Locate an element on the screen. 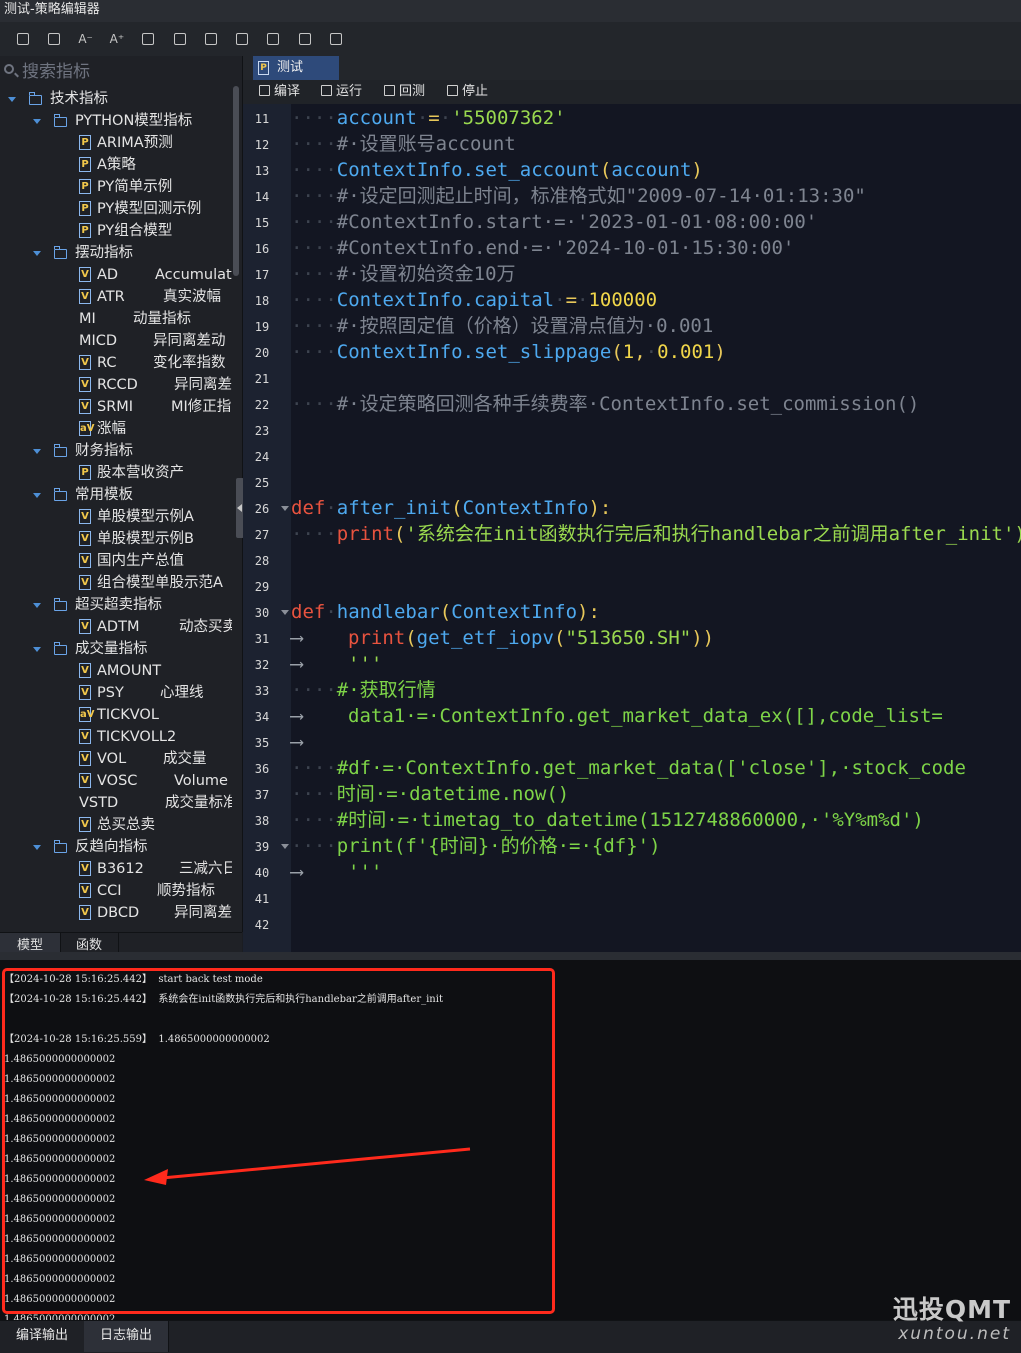  tree-item: AD is located at coordinates (107, 275).